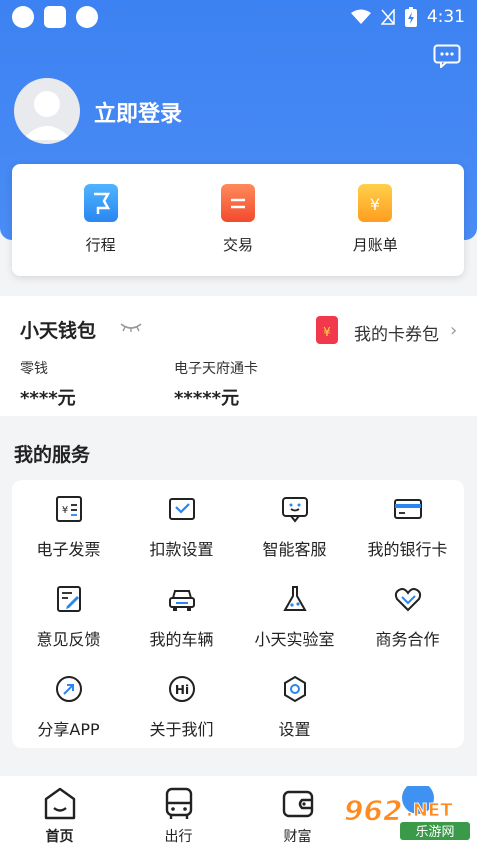 Image resolution: width=477 pixels, height=848 pixels. What do you see at coordinates (294, 532) in the screenshot?
I see `service-item: 智能客服` at bounding box center [294, 532].